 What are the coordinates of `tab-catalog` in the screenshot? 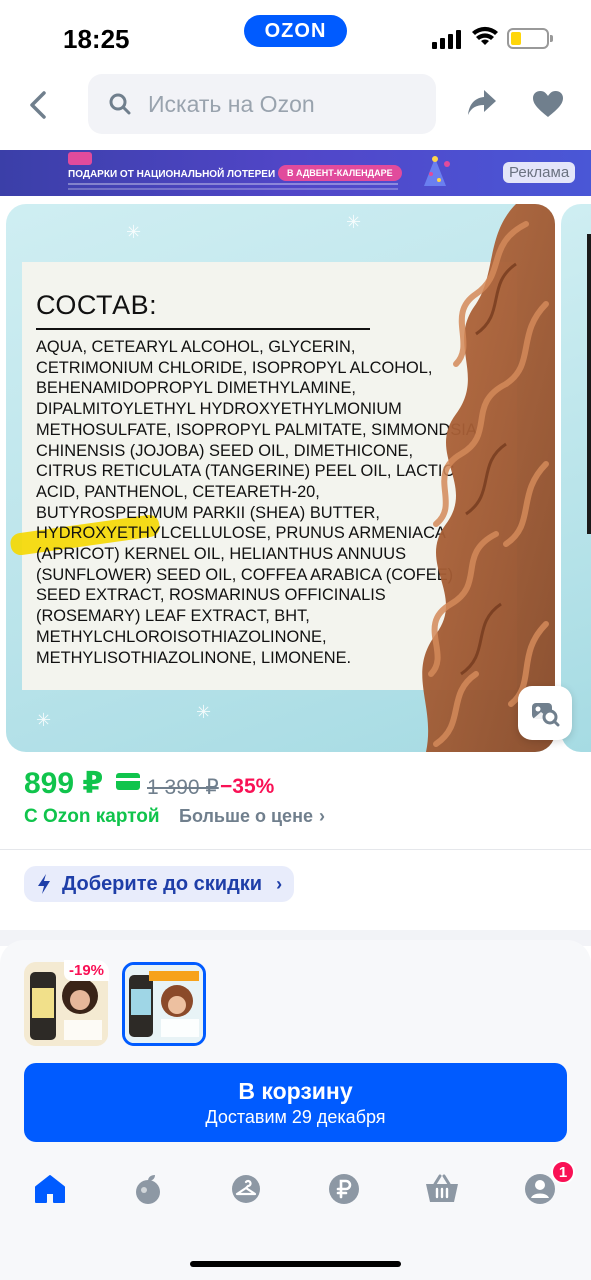 It's located at (246, 1189).